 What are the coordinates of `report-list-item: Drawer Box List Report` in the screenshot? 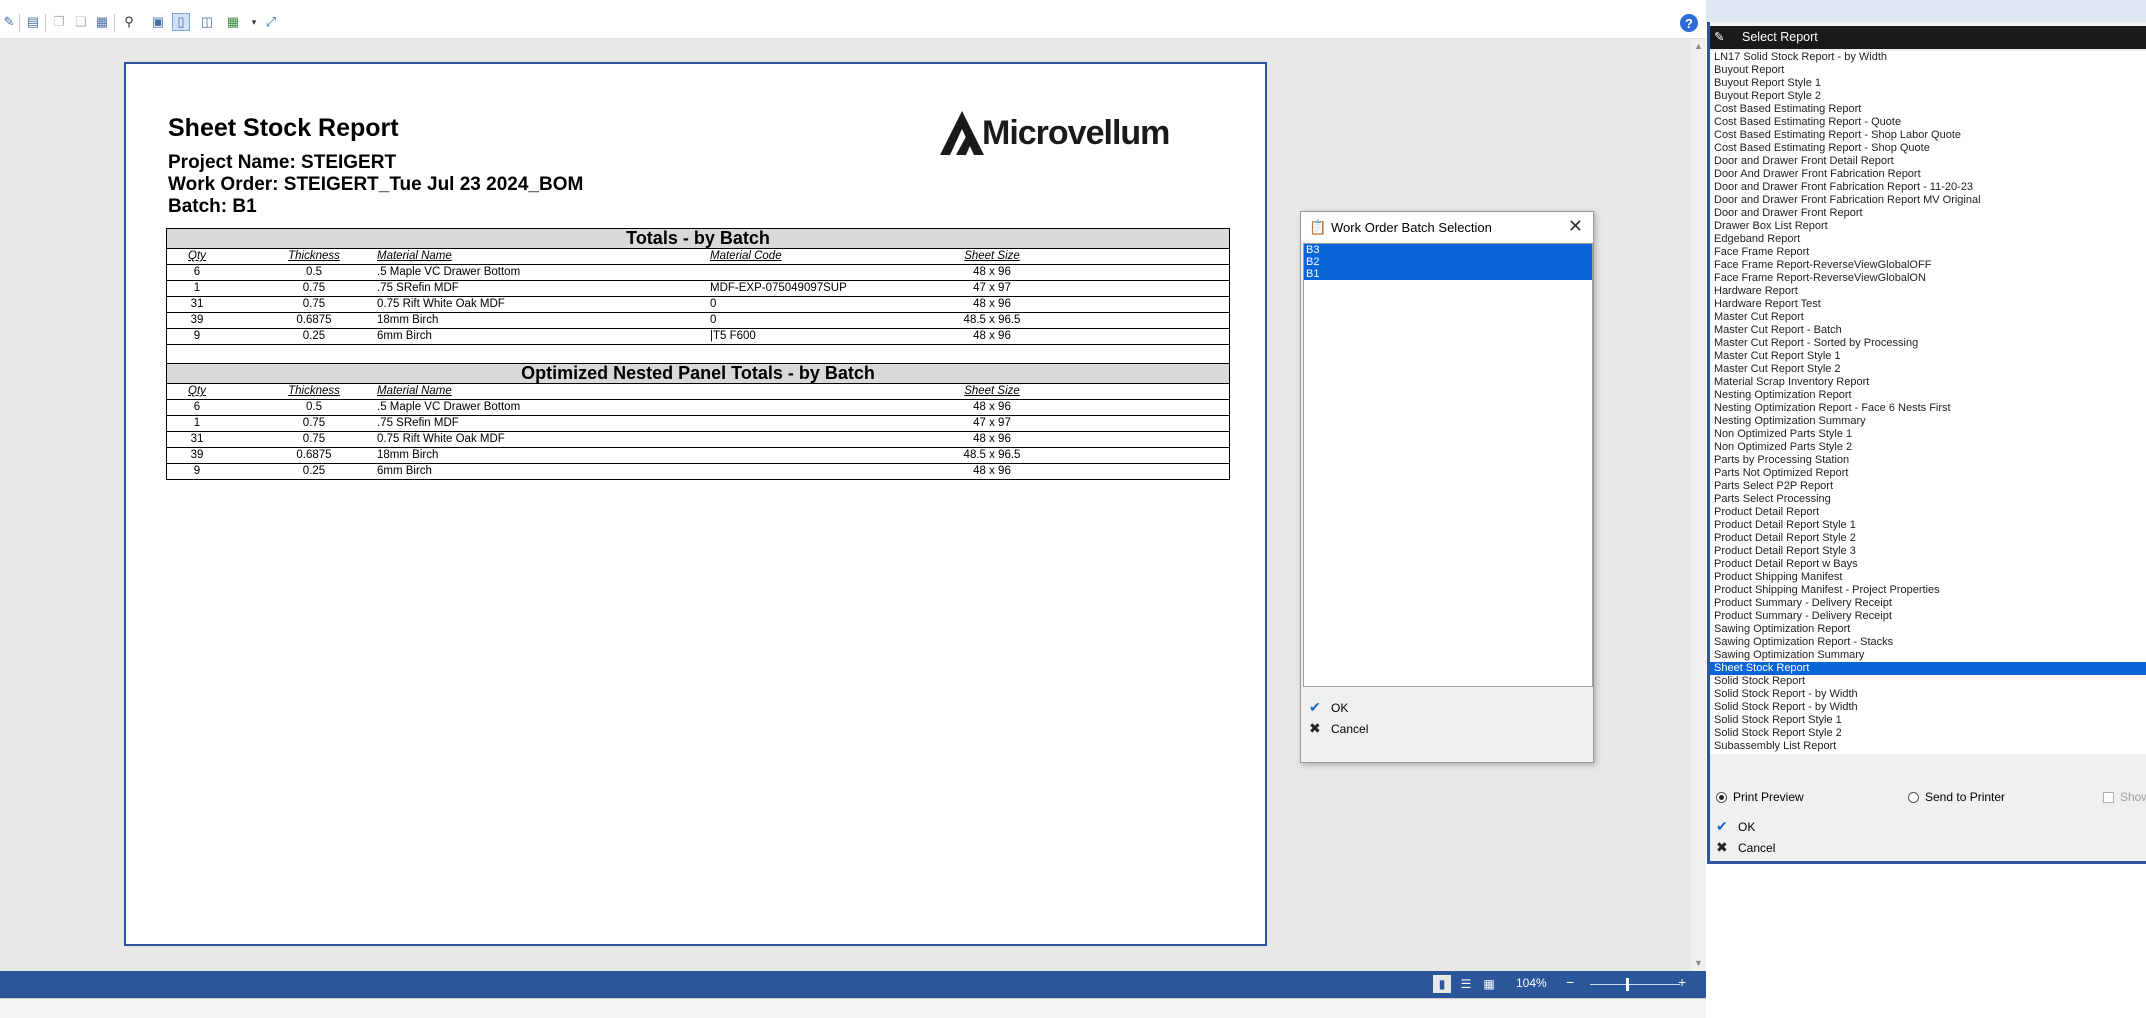 It's located at (1928, 226).